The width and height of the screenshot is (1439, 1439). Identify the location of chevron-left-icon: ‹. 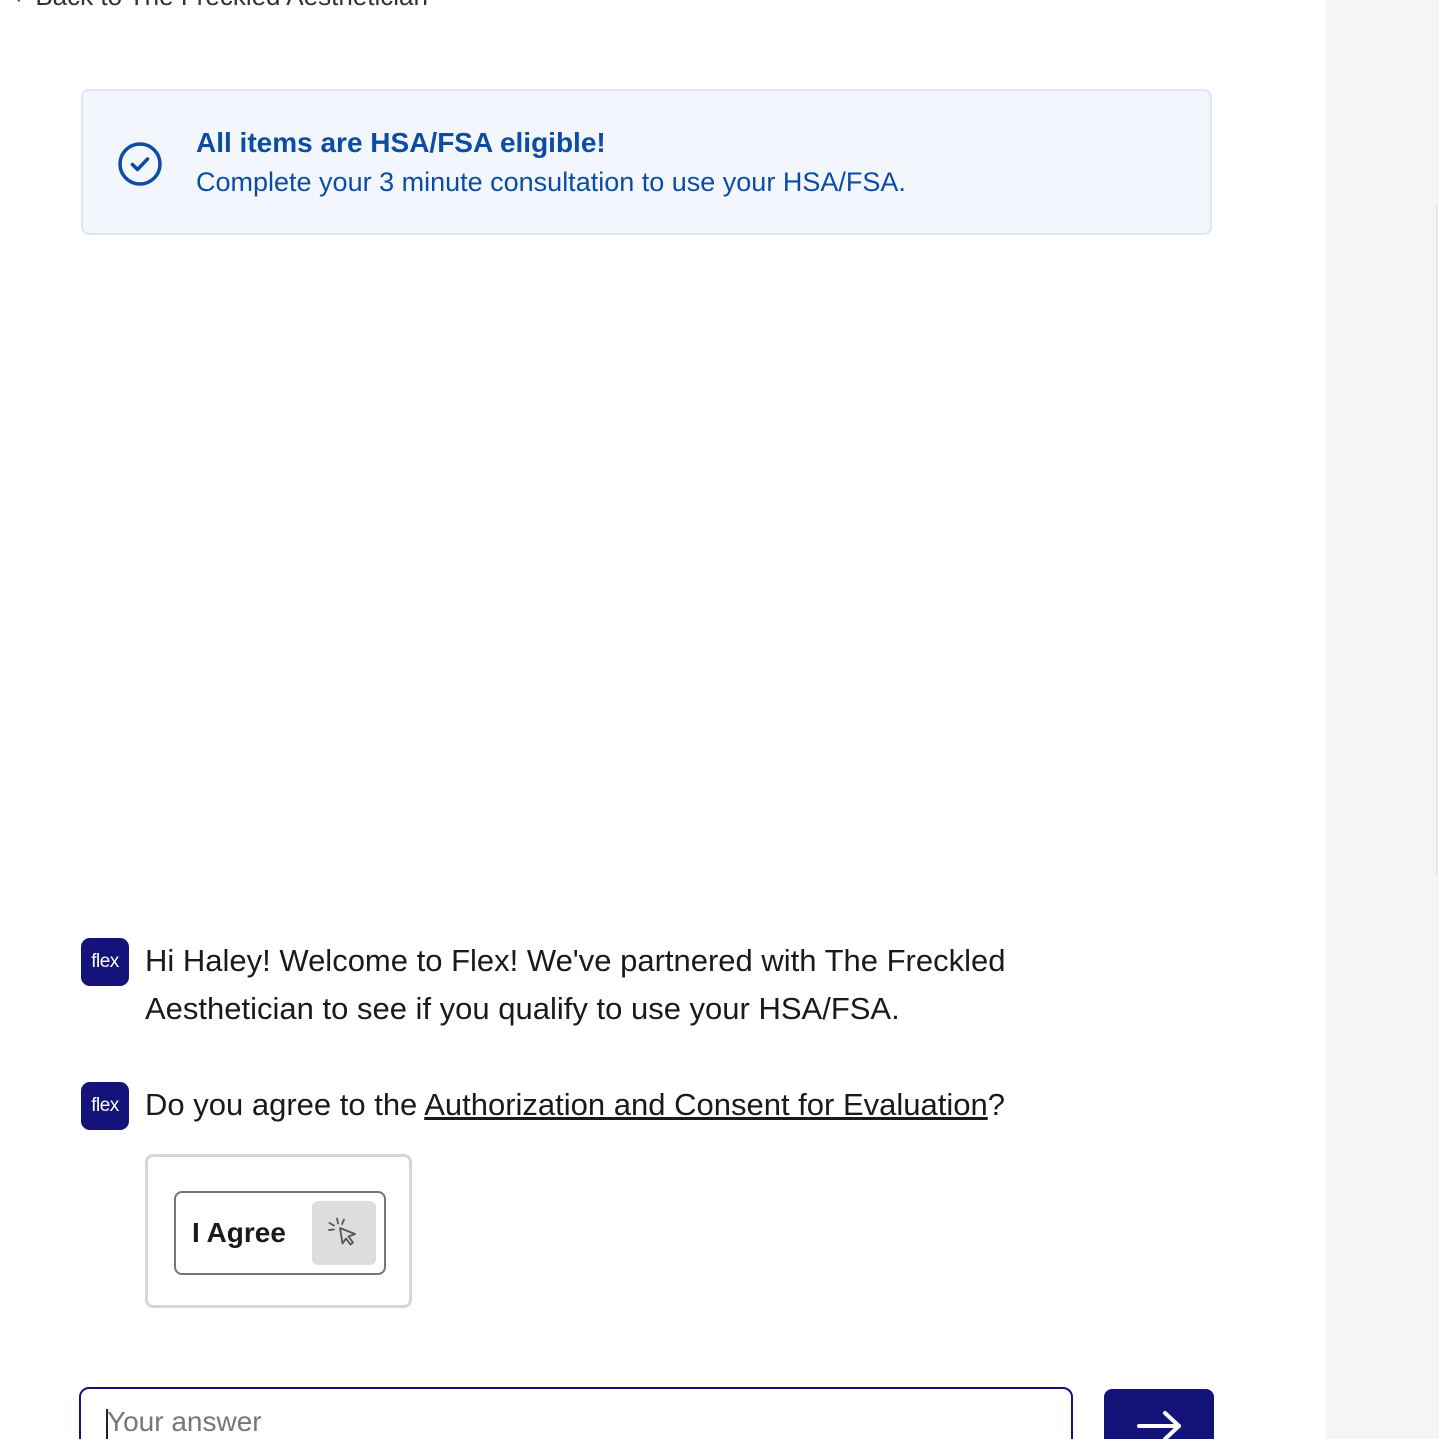
(17, 3).